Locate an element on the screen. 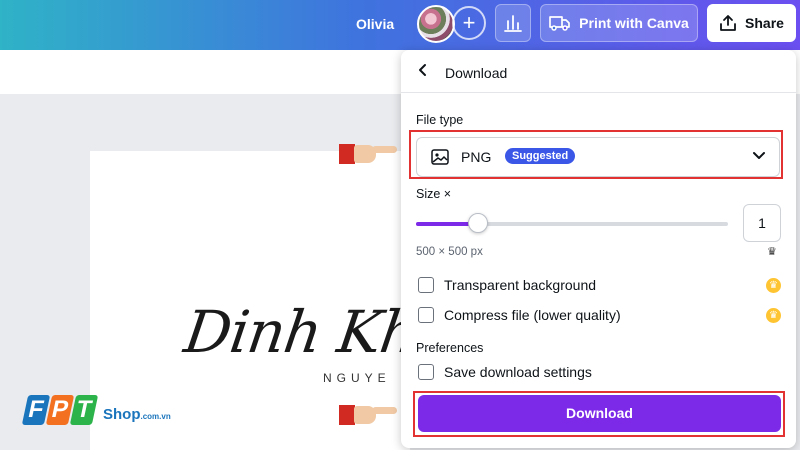 The width and height of the screenshot is (800, 450). shop-text: Shop is located at coordinates (122, 414).